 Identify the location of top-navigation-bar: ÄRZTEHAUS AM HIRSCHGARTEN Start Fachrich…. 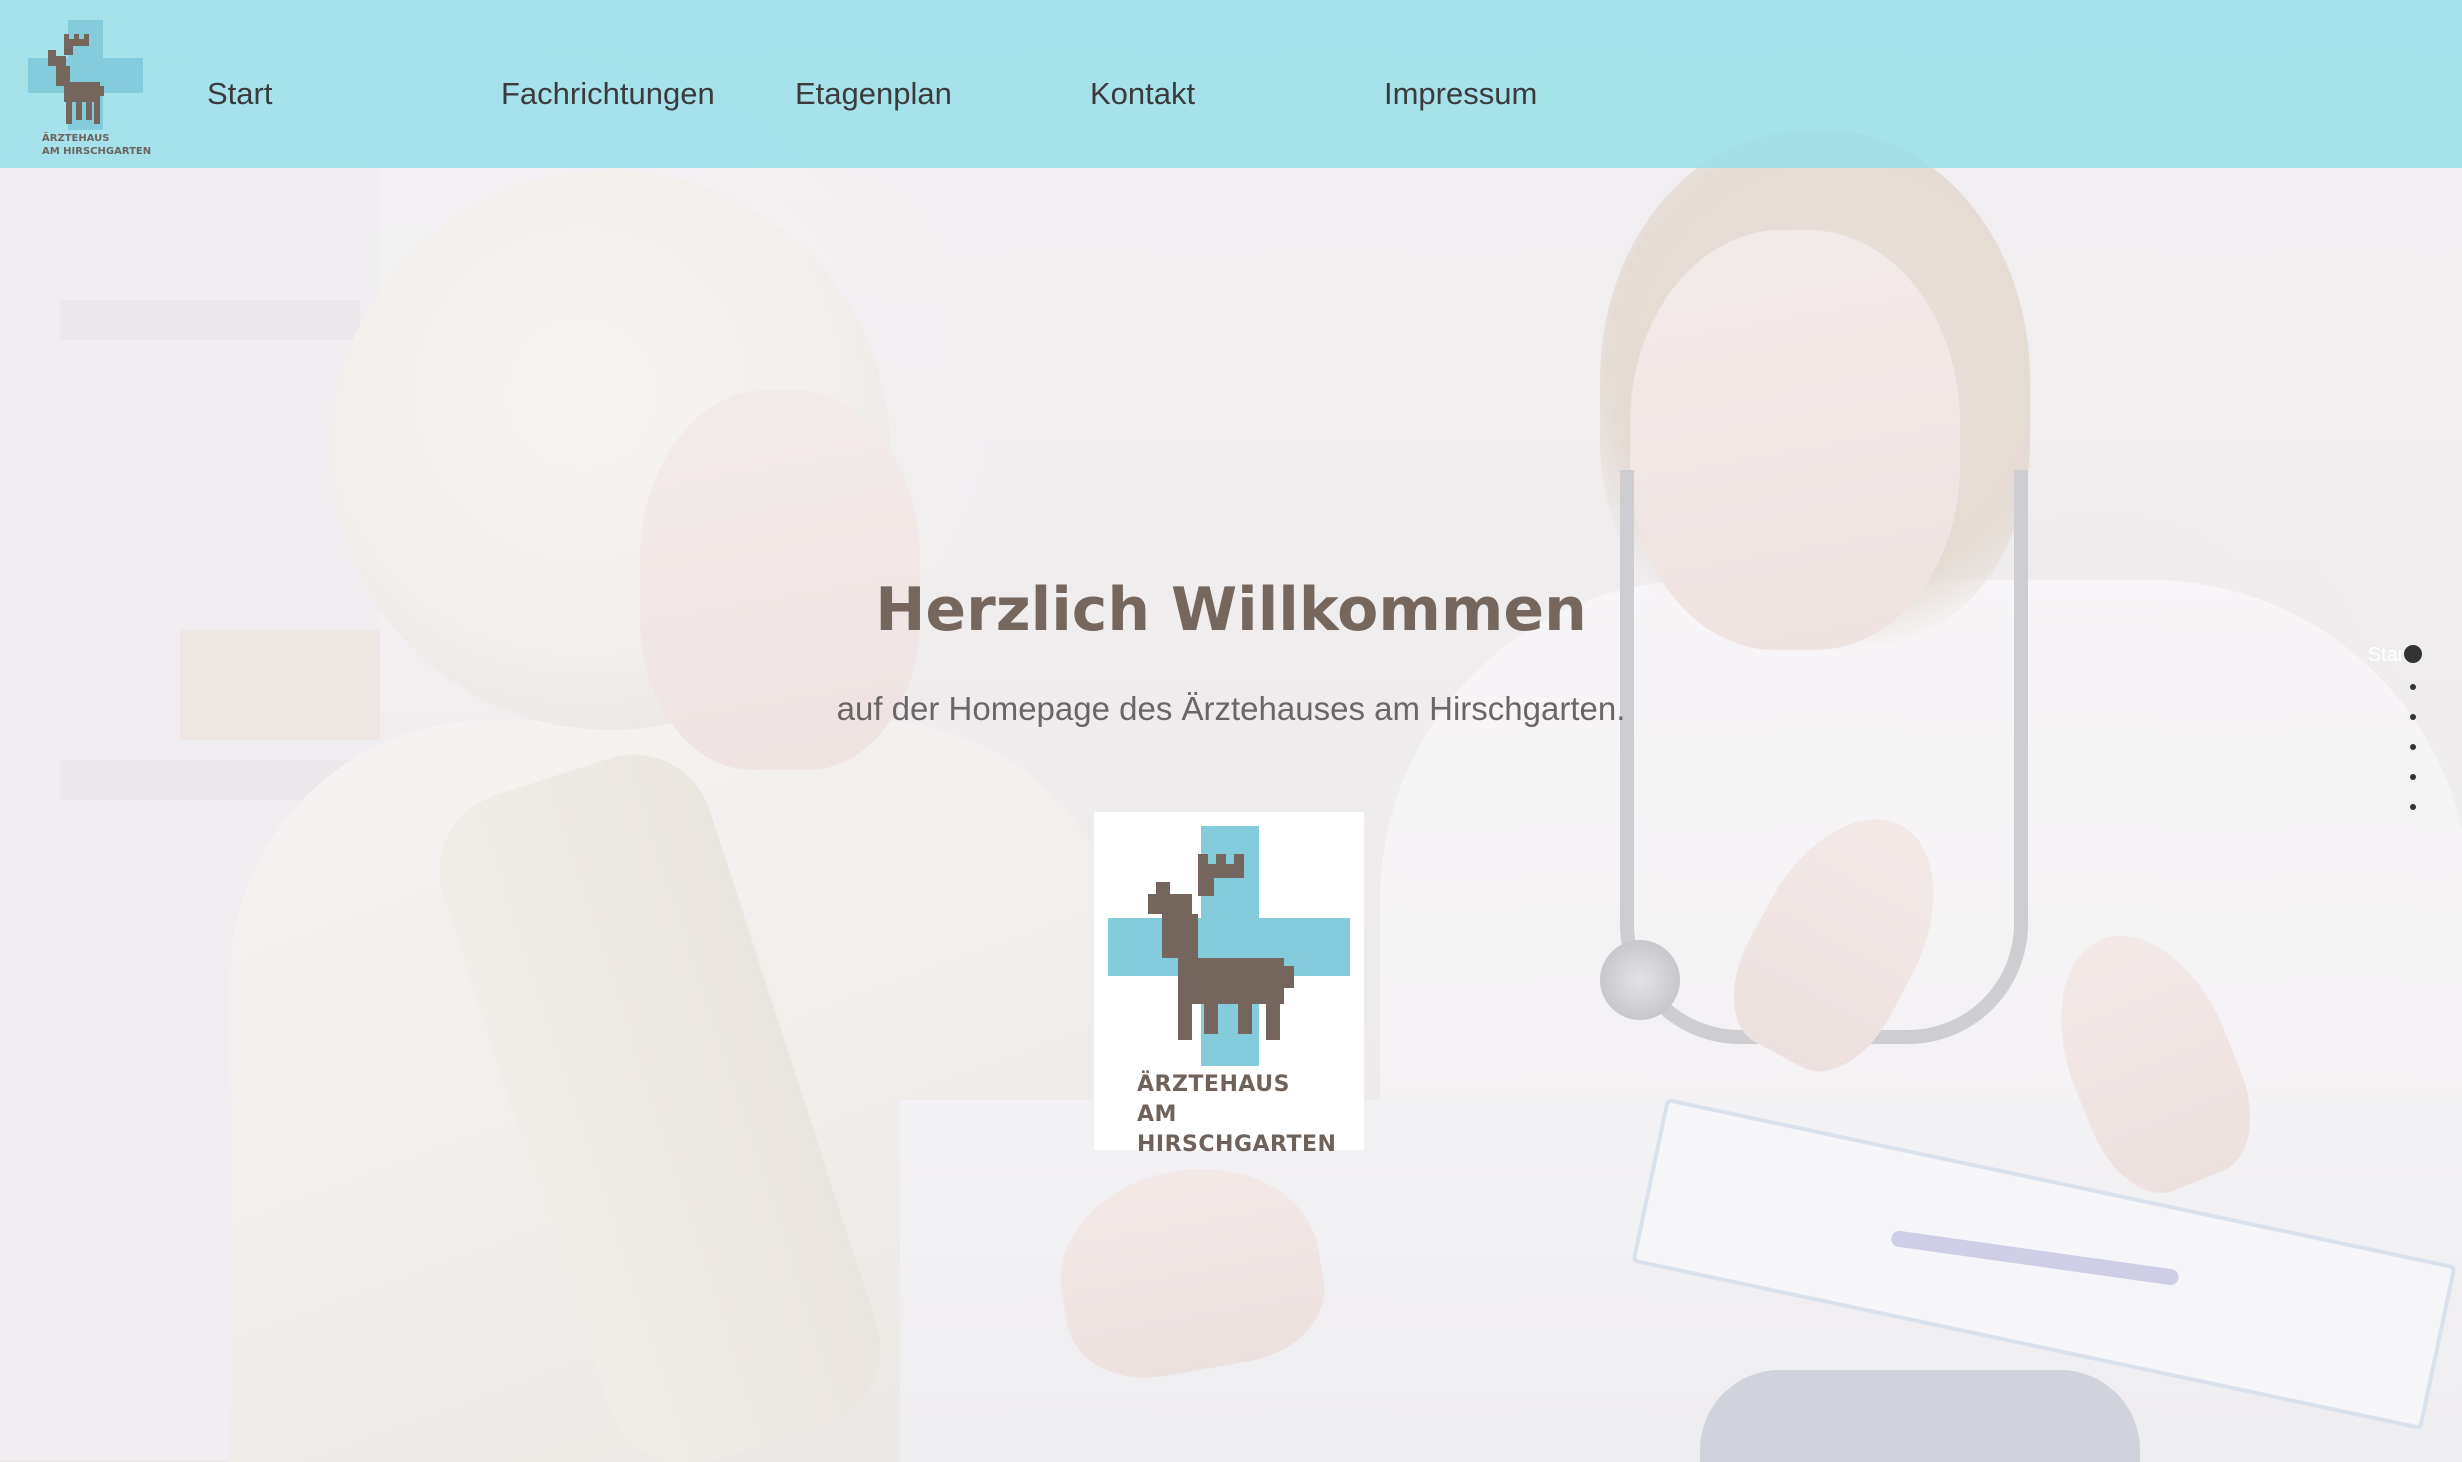
(1231, 84).